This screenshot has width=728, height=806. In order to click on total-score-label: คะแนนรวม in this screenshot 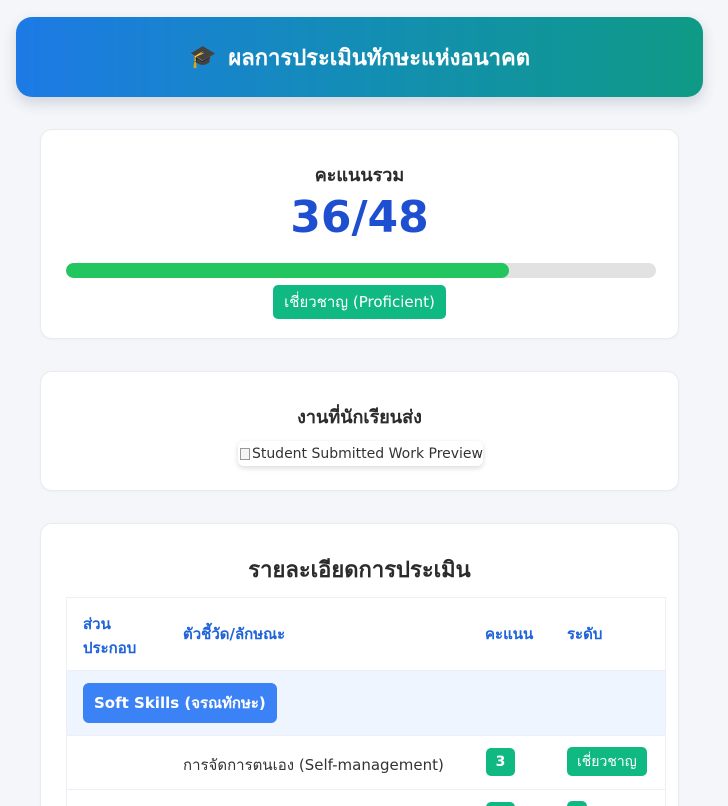, I will do `click(359, 175)`.